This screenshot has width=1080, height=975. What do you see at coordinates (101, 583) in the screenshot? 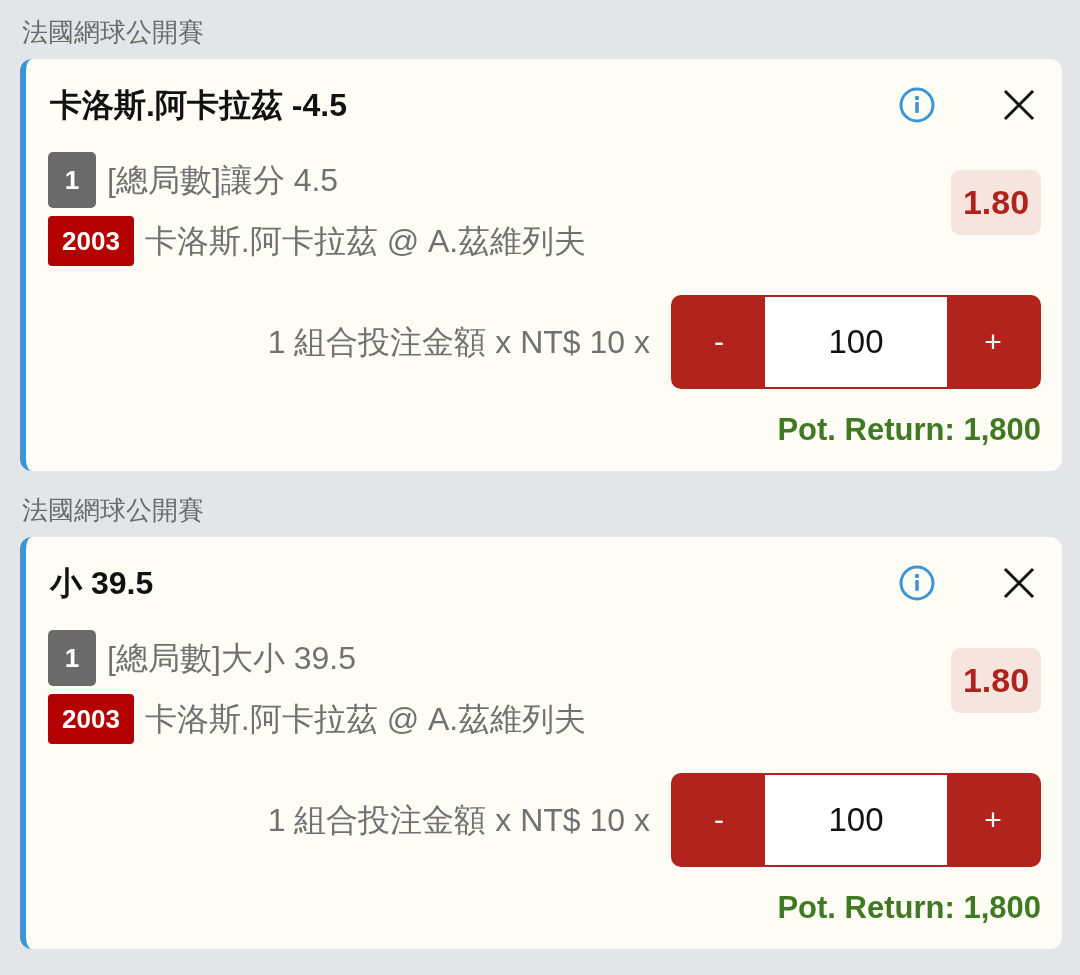
I see `selection-title: 小 39.5` at bounding box center [101, 583].